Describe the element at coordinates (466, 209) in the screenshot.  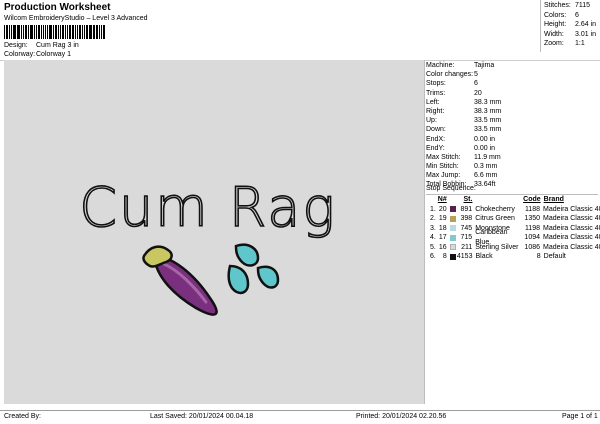
I see `stitch-count: 891` at that location.